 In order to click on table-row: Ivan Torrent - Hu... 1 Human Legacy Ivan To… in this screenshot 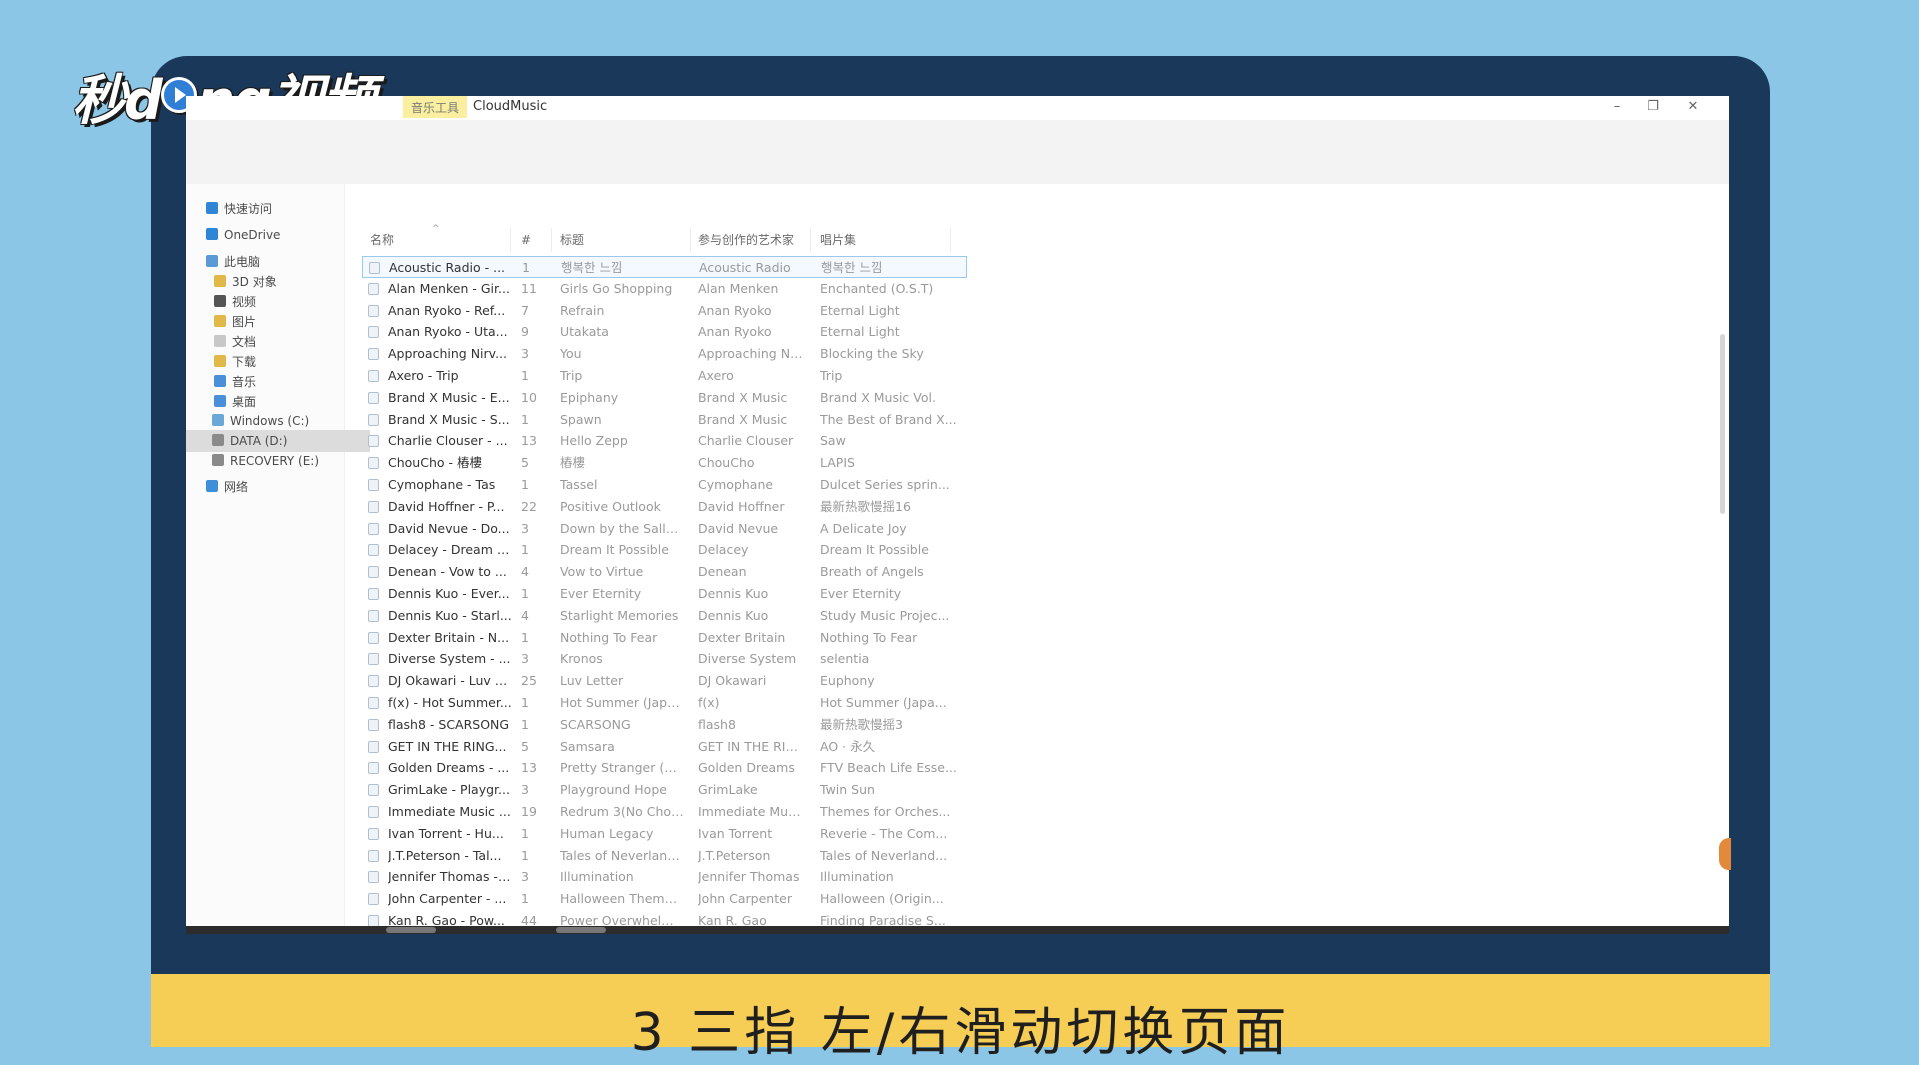, I will do `click(664, 834)`.